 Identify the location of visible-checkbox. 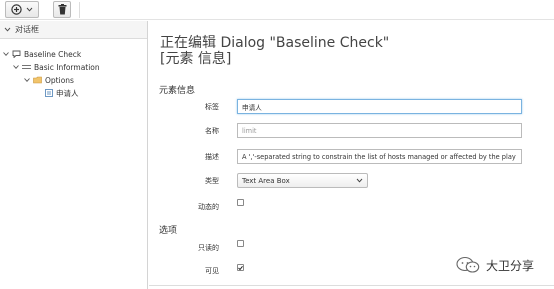
(240, 267).